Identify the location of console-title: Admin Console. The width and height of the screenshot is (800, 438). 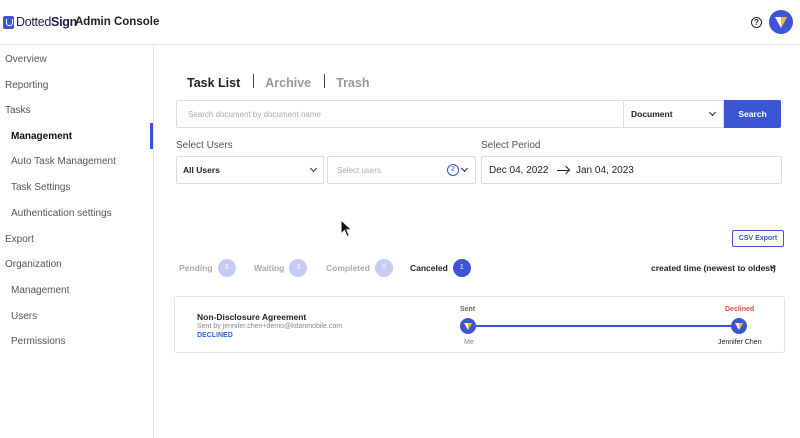
(117, 22).